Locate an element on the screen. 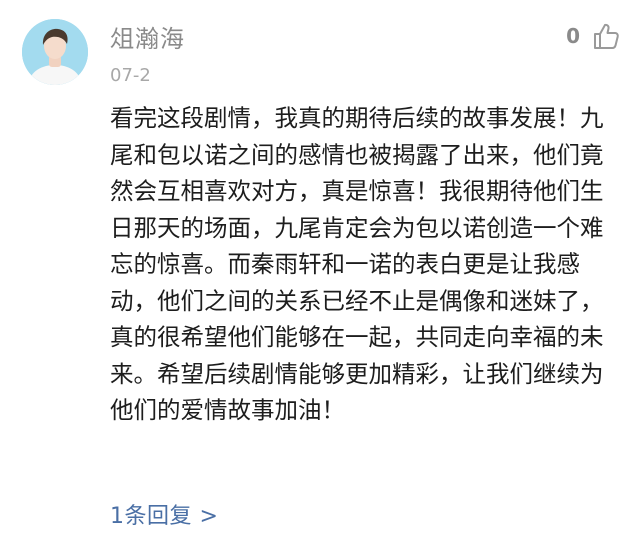 The image size is (640, 537). avatar-image is located at coordinates (55, 52).